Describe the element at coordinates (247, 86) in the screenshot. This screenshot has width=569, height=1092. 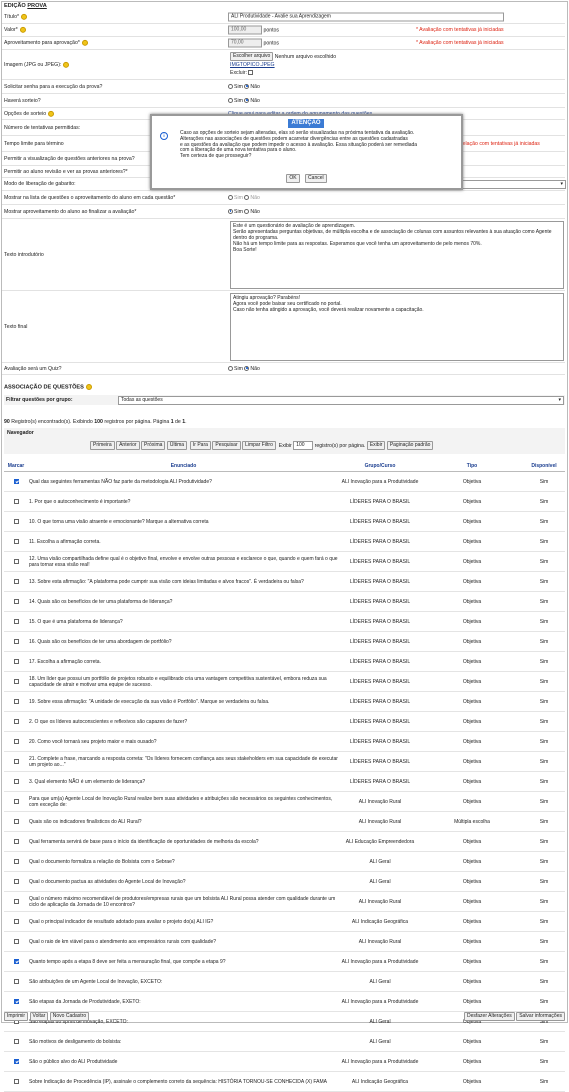
I see `senha-nao-radio` at that location.